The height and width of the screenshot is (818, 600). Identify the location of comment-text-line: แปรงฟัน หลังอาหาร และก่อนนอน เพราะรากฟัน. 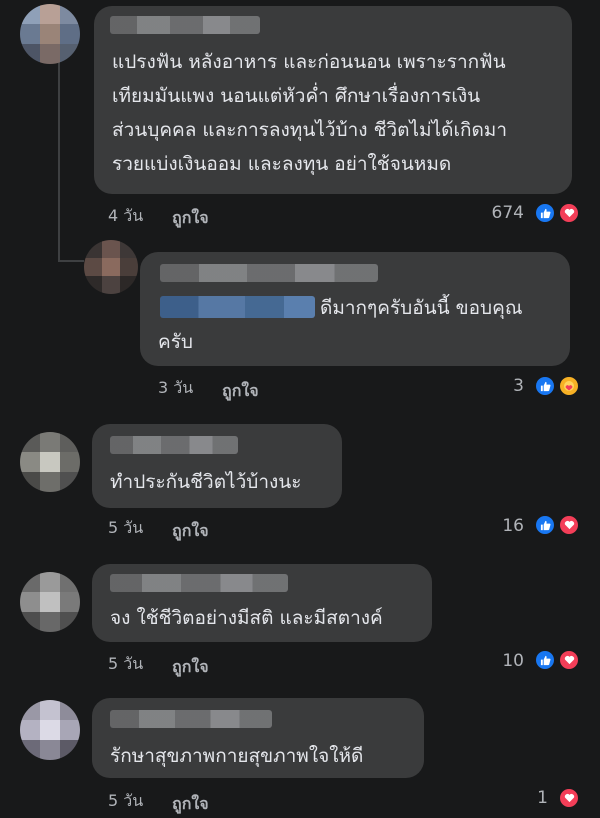
(309, 62).